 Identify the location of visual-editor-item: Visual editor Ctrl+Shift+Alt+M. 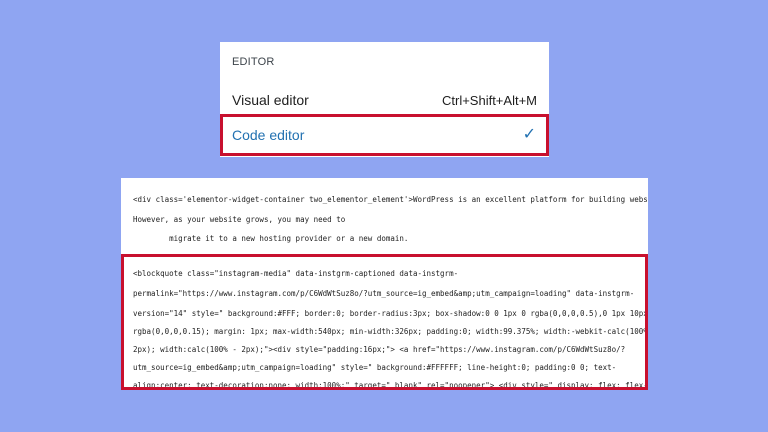
(384, 100).